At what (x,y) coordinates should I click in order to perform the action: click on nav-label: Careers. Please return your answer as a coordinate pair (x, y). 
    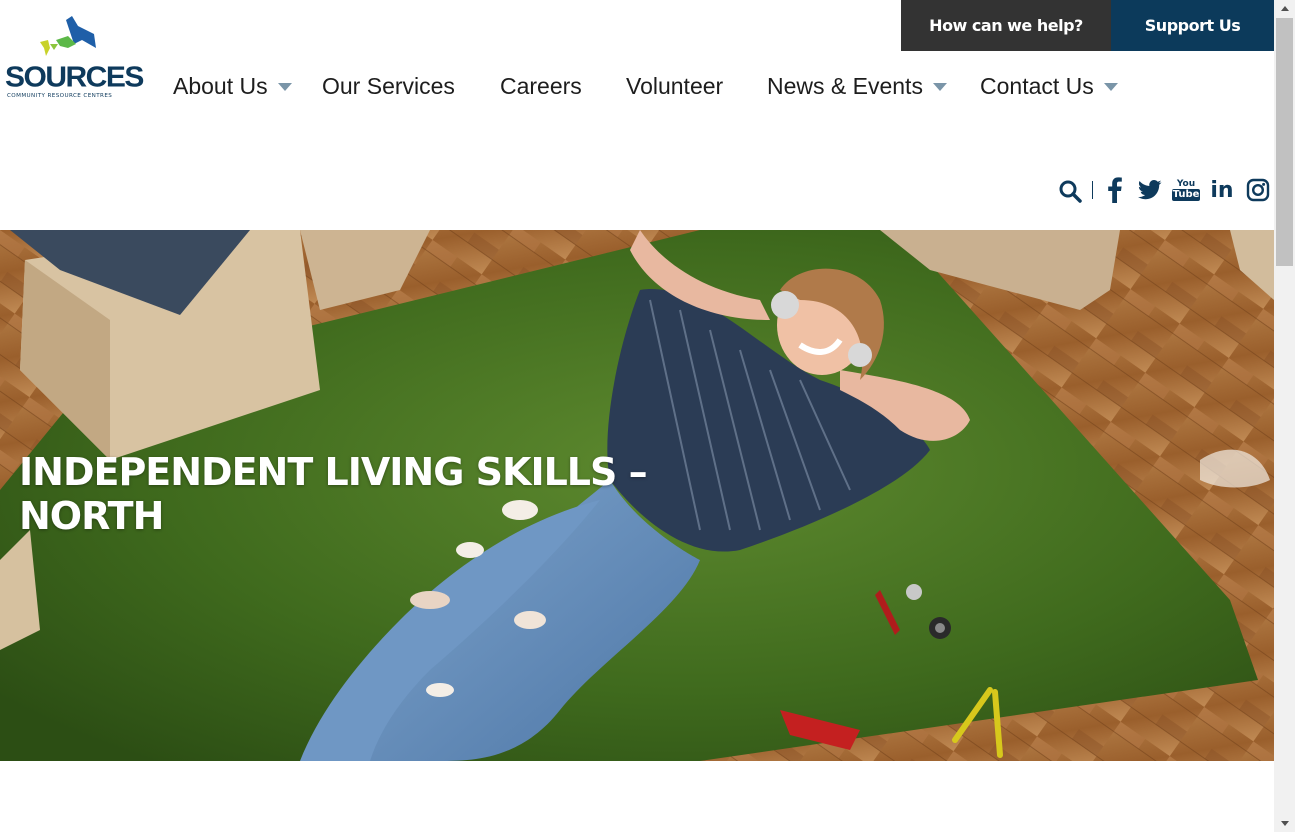
    Looking at the image, I should click on (541, 85).